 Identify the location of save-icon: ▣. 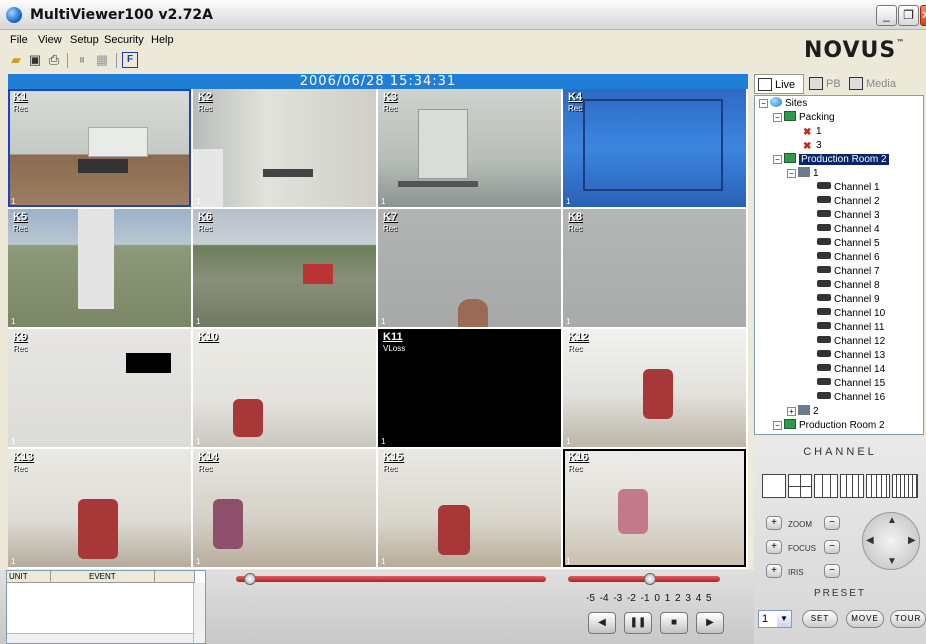
(35, 60).